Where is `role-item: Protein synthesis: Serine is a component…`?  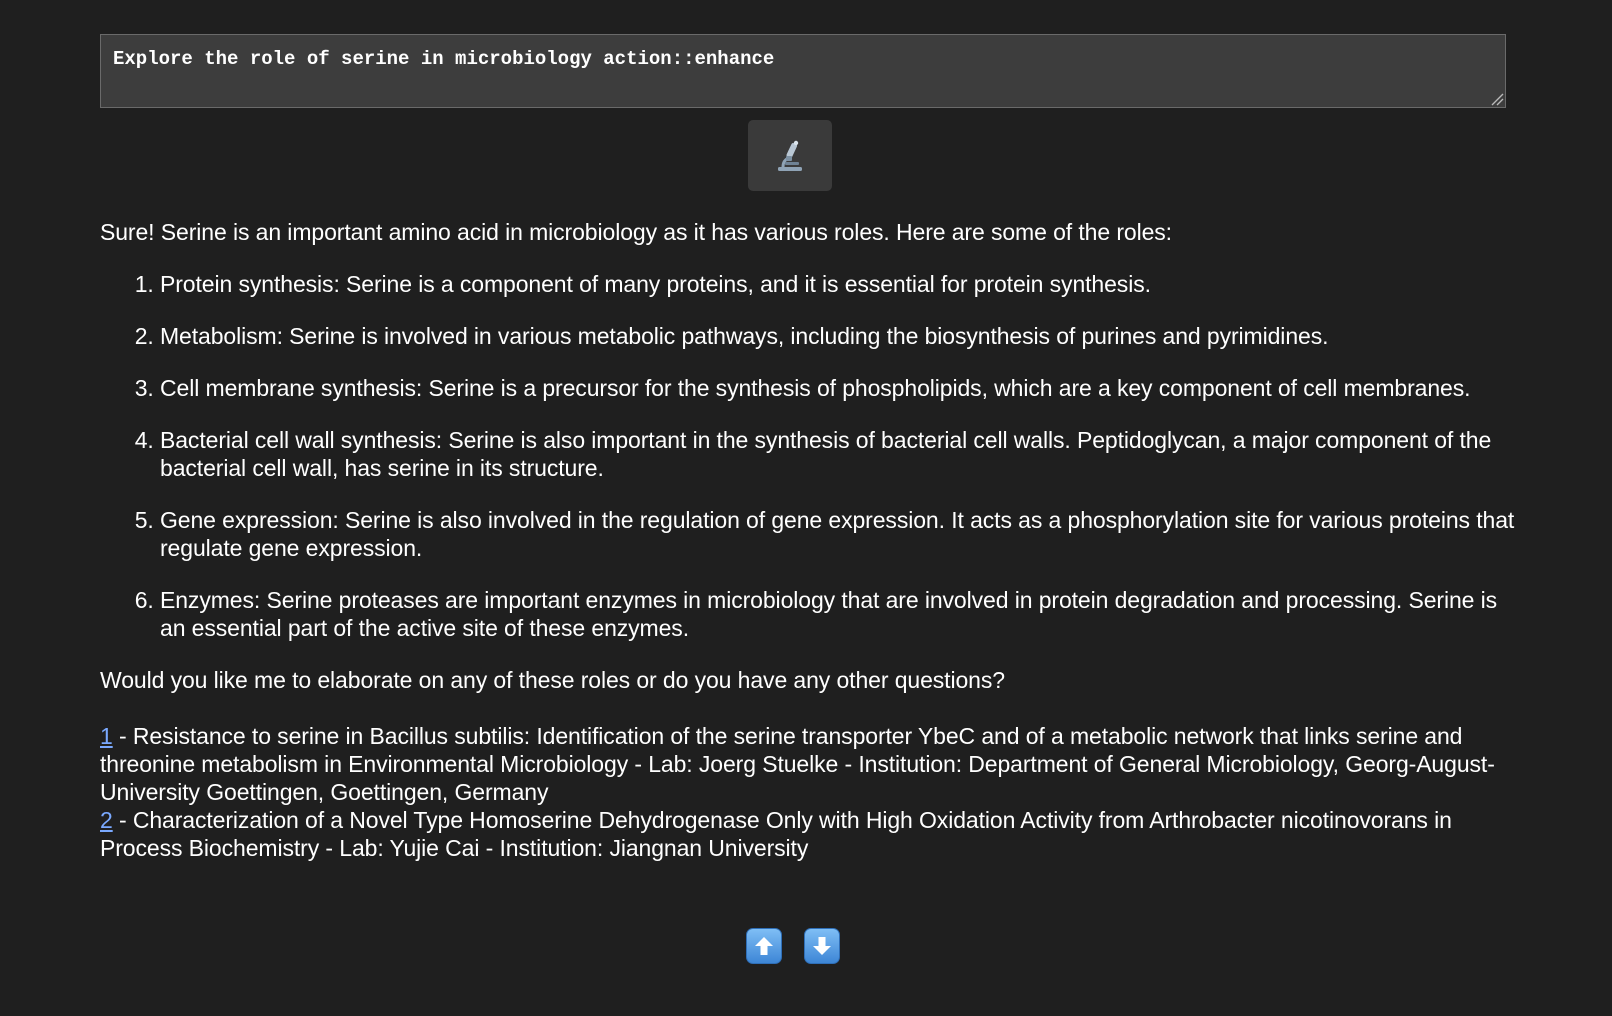
role-item: Protein synthesis: Serine is a component… is located at coordinates (840, 284).